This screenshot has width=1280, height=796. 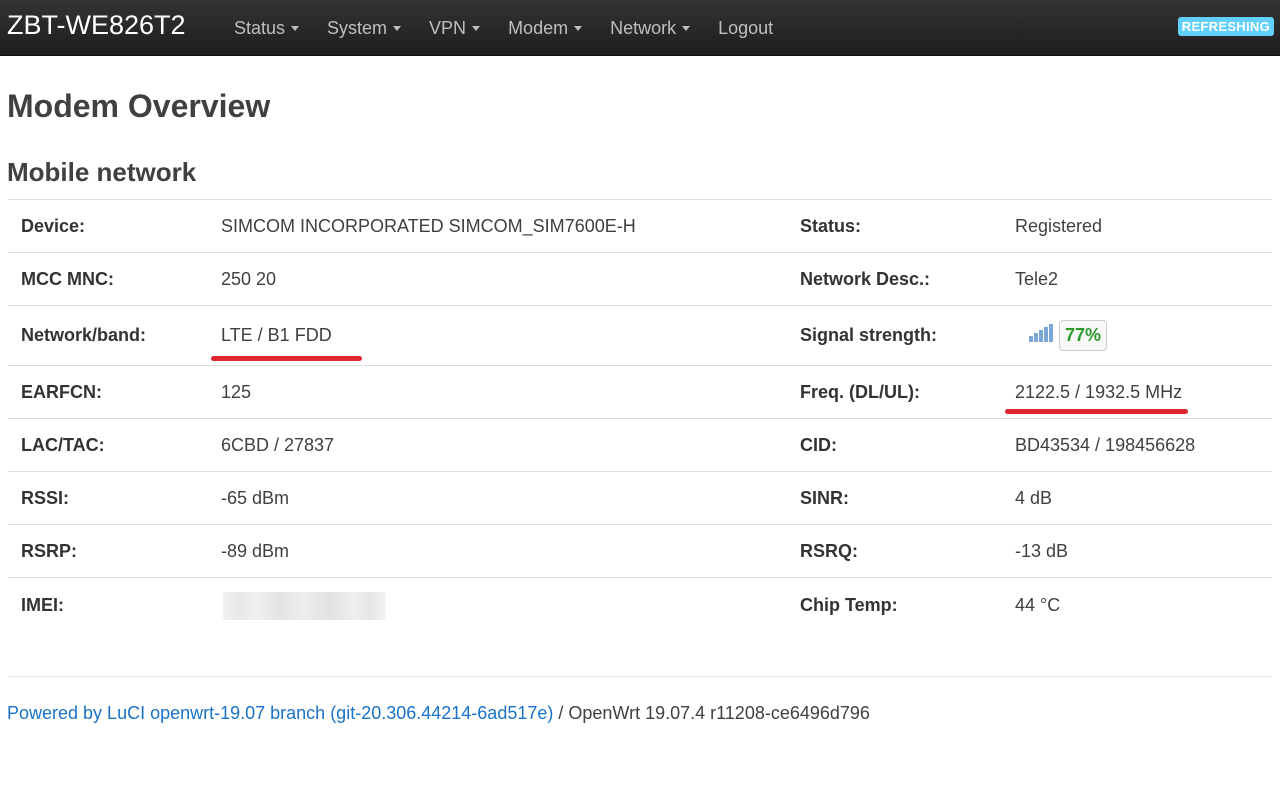 What do you see at coordinates (236, 391) in the screenshot?
I see `earfcn-value: 125` at bounding box center [236, 391].